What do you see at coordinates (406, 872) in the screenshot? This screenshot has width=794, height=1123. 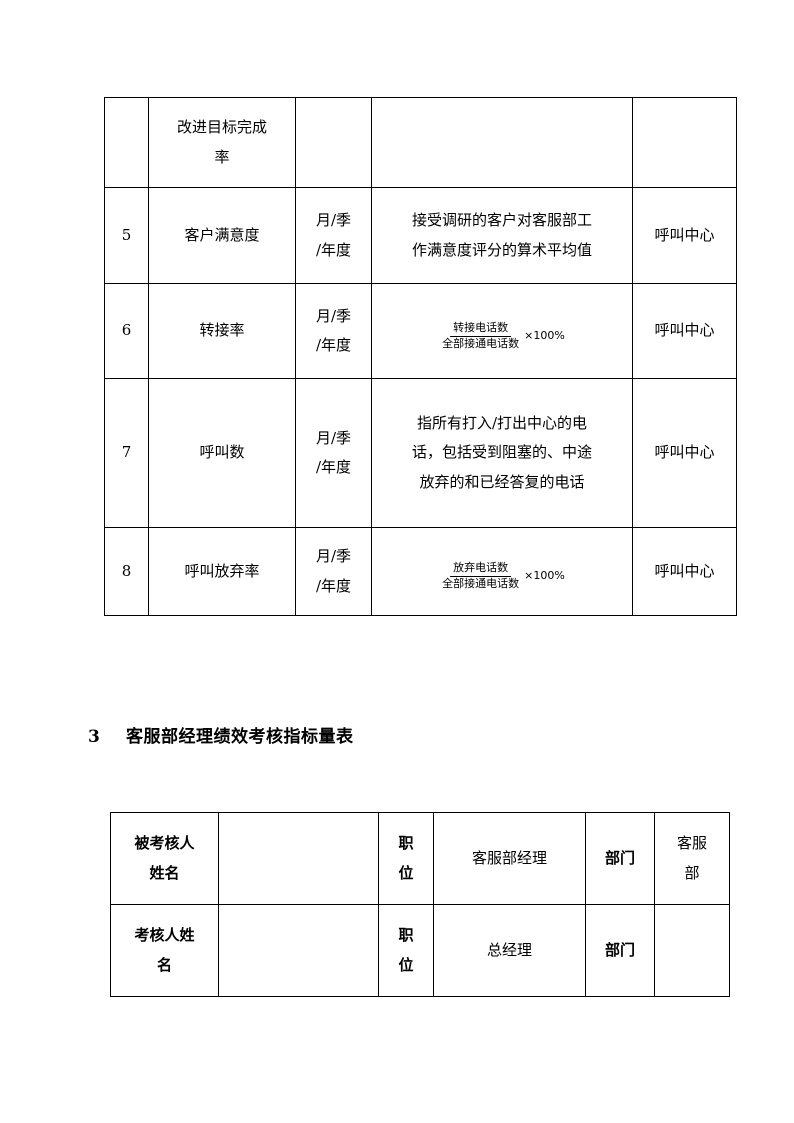 I see `appraisee-position-label-char2: 位` at bounding box center [406, 872].